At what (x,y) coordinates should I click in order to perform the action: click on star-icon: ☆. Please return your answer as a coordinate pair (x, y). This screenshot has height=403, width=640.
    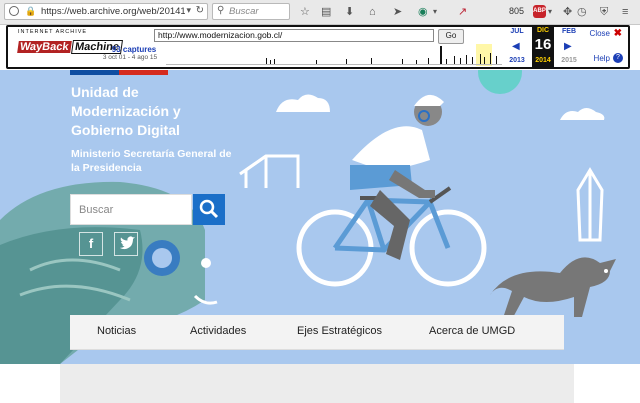
    Looking at the image, I should click on (305, 12).